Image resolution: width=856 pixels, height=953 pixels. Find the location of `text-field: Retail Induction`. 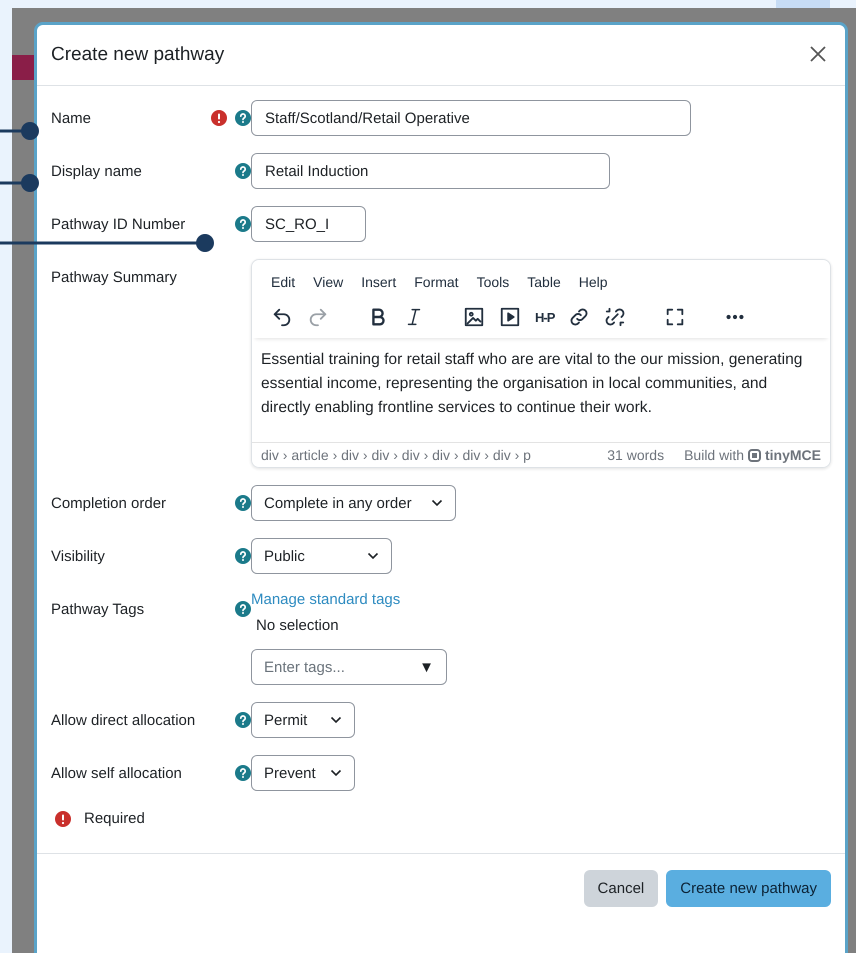

text-field: Retail Induction is located at coordinates (430, 171).